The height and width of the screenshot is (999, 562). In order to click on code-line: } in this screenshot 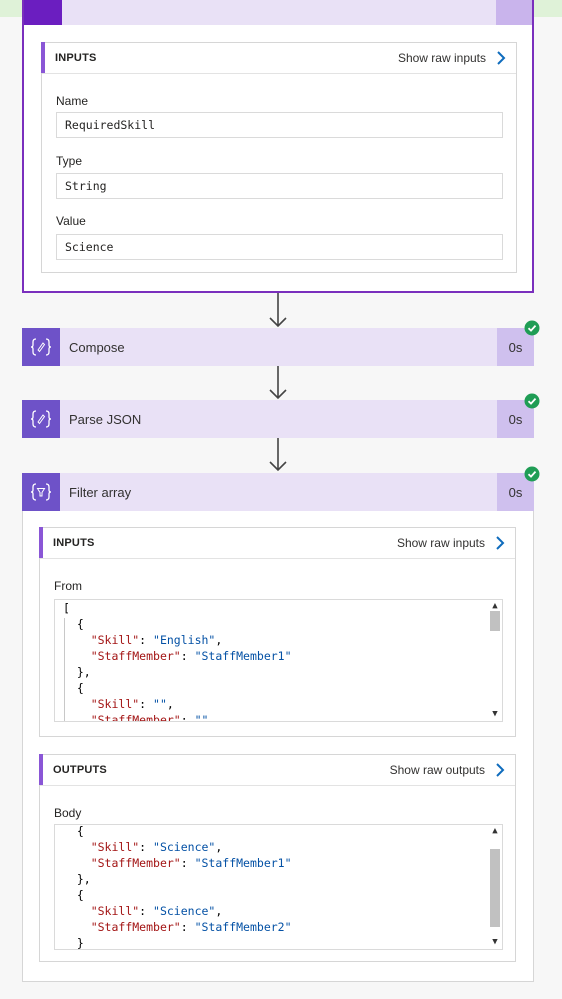, I will do `click(73, 943)`.